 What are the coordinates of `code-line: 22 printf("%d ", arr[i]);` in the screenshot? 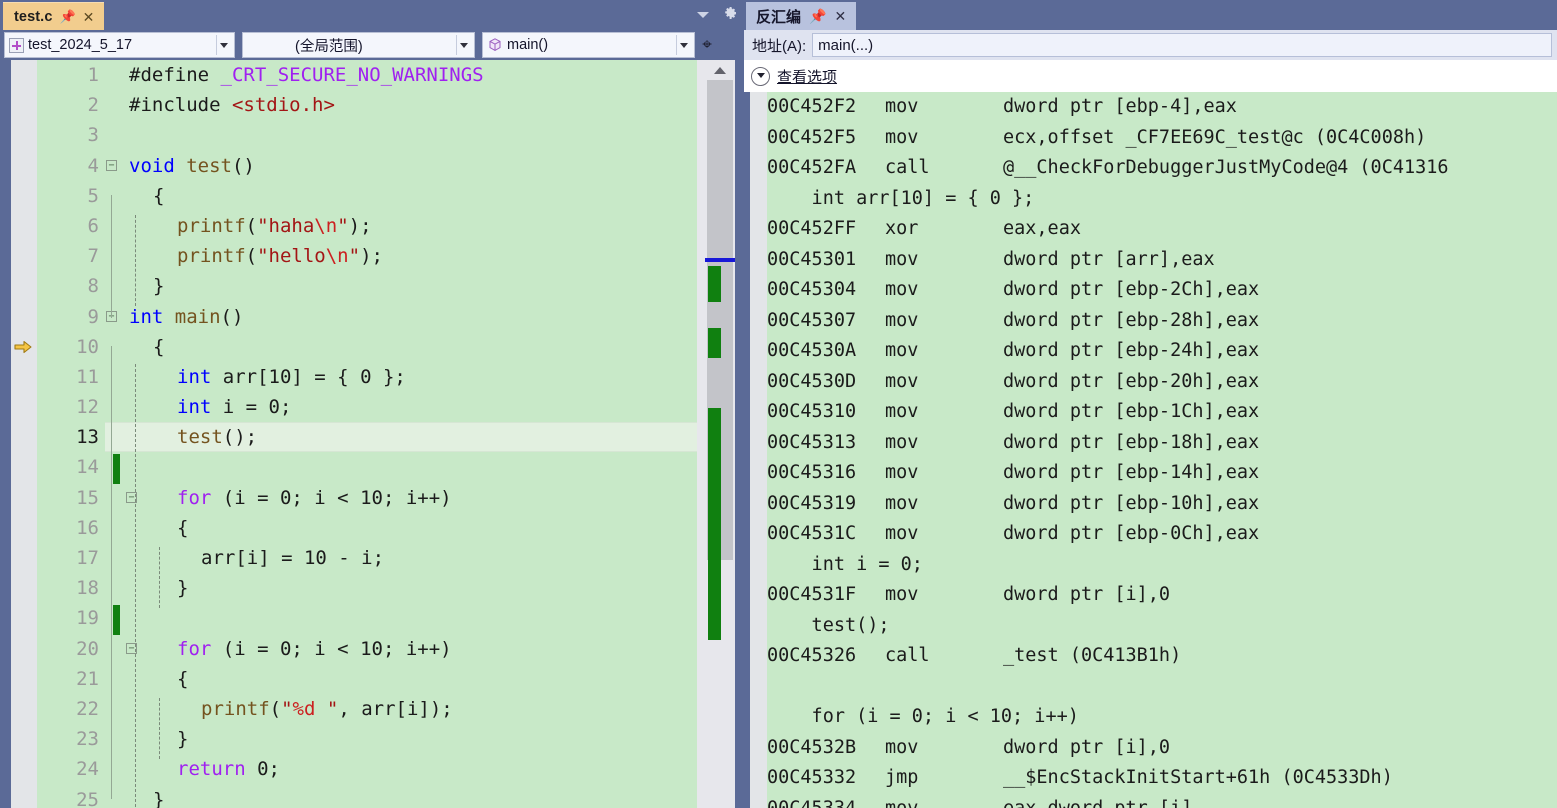 It's located at (367, 709).